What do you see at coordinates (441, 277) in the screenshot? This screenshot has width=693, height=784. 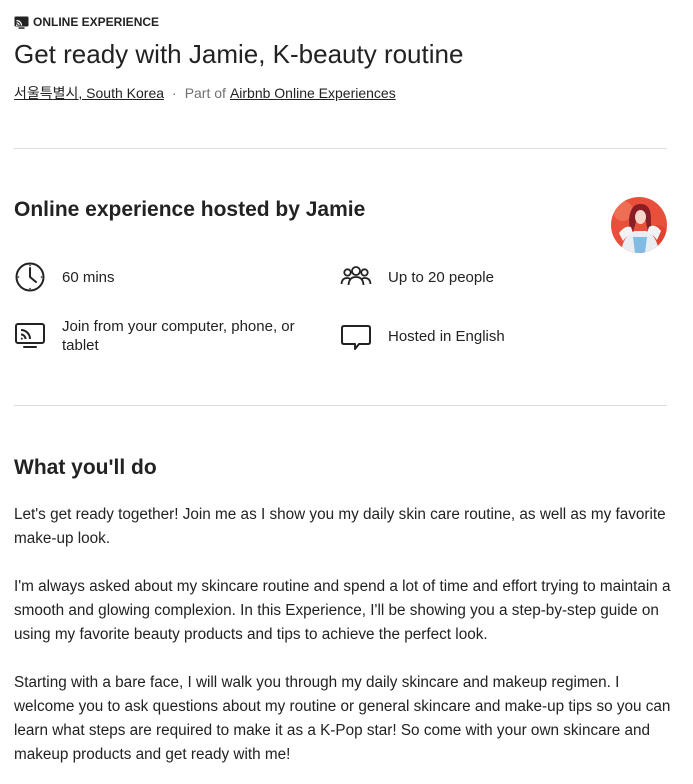 I see `feature-text: Up to 20 people` at bounding box center [441, 277].